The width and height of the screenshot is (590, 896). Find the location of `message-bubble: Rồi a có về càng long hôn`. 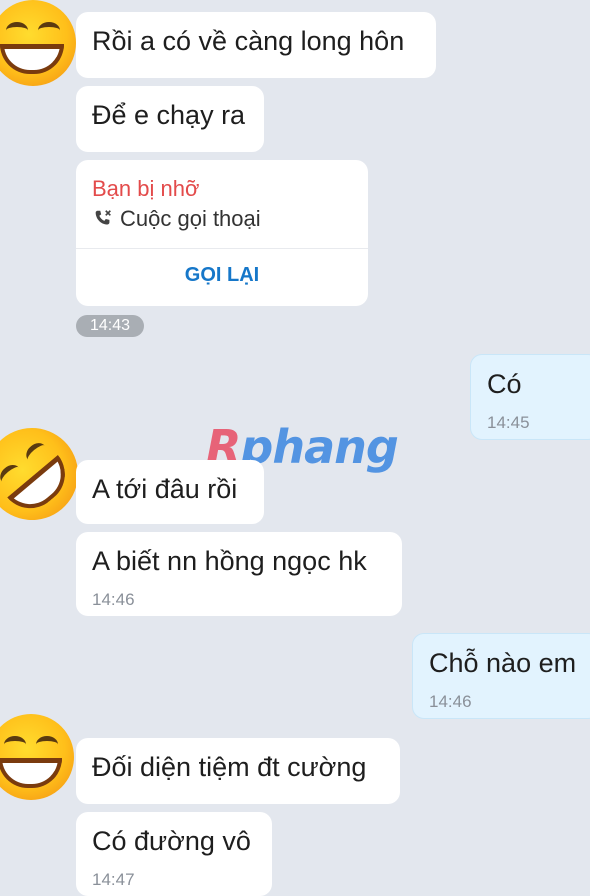

message-bubble: Rồi a có về càng long hôn is located at coordinates (256, 45).